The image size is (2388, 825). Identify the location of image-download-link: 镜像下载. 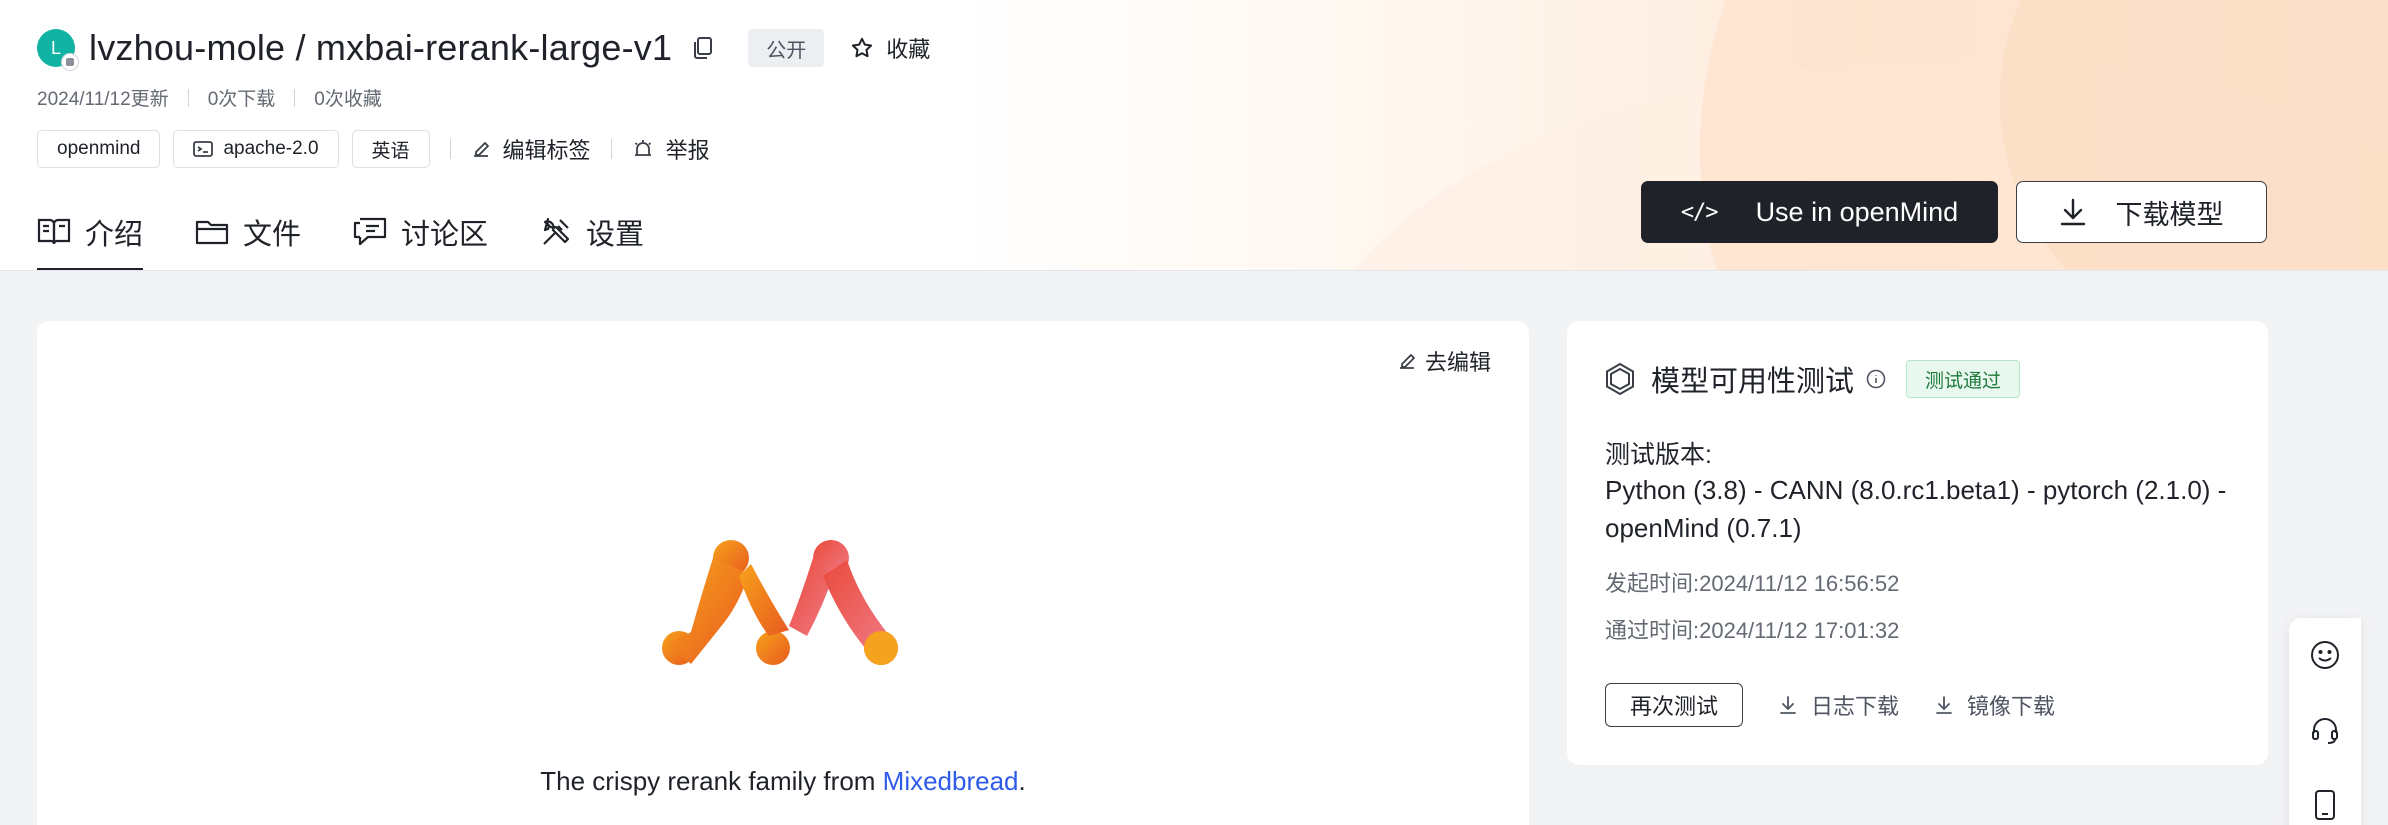
(1995, 705).